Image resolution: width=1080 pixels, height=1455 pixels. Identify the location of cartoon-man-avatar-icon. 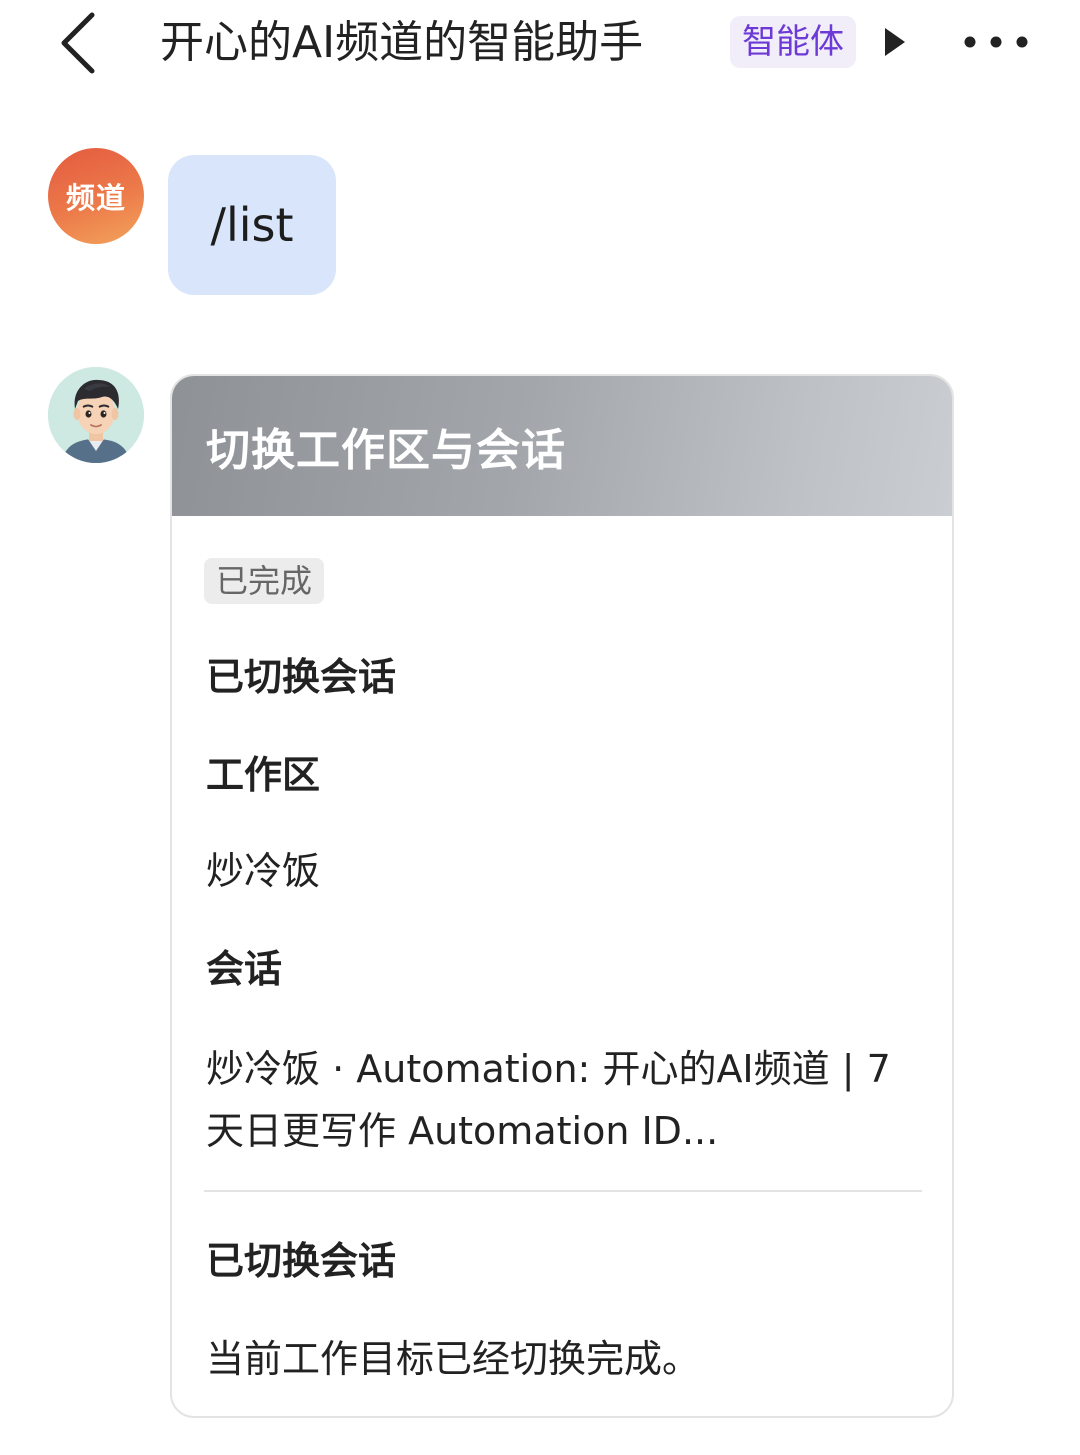
(96, 415).